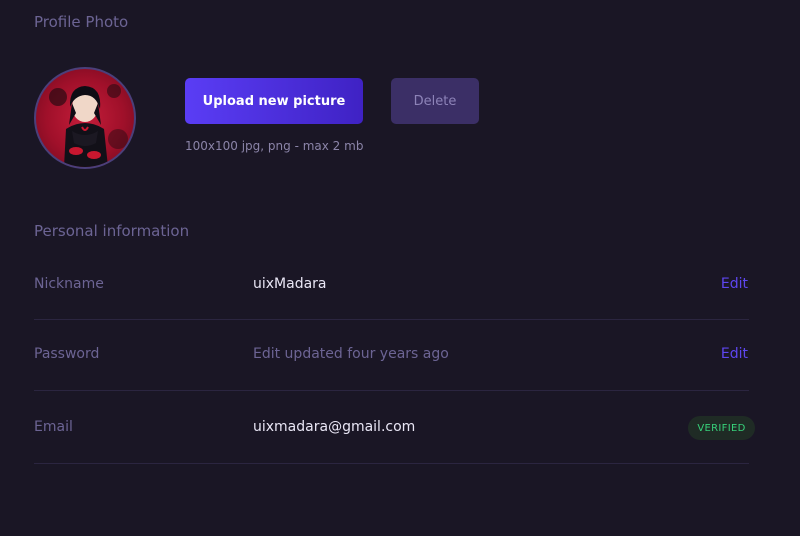 This screenshot has height=536, width=800. Describe the element at coordinates (290, 284) in the screenshot. I see `nickname-value: uixMadara` at that location.